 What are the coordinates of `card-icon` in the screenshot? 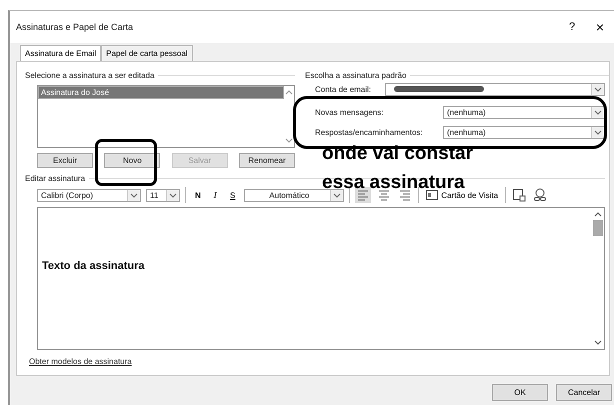 It's located at (432, 195).